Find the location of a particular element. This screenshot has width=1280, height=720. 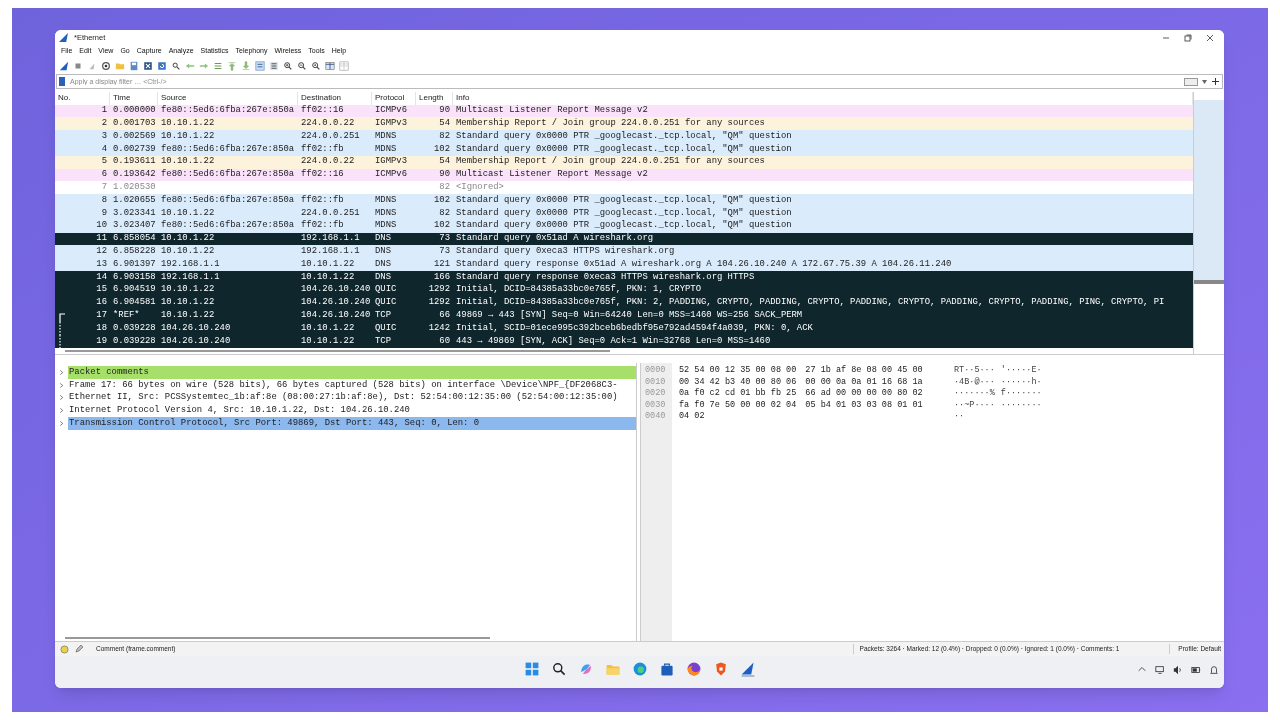

table-cell: 6.904519 is located at coordinates (134, 289).